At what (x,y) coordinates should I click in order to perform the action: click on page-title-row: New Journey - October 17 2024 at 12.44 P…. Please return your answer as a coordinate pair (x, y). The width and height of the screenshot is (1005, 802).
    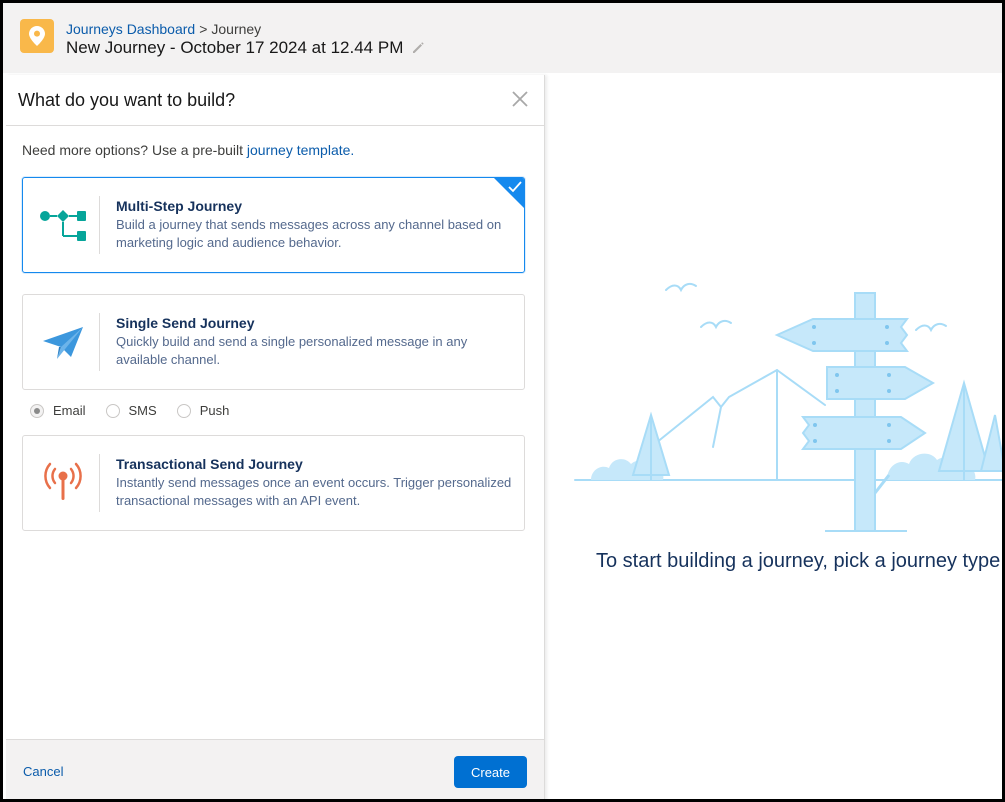
    Looking at the image, I should click on (245, 48).